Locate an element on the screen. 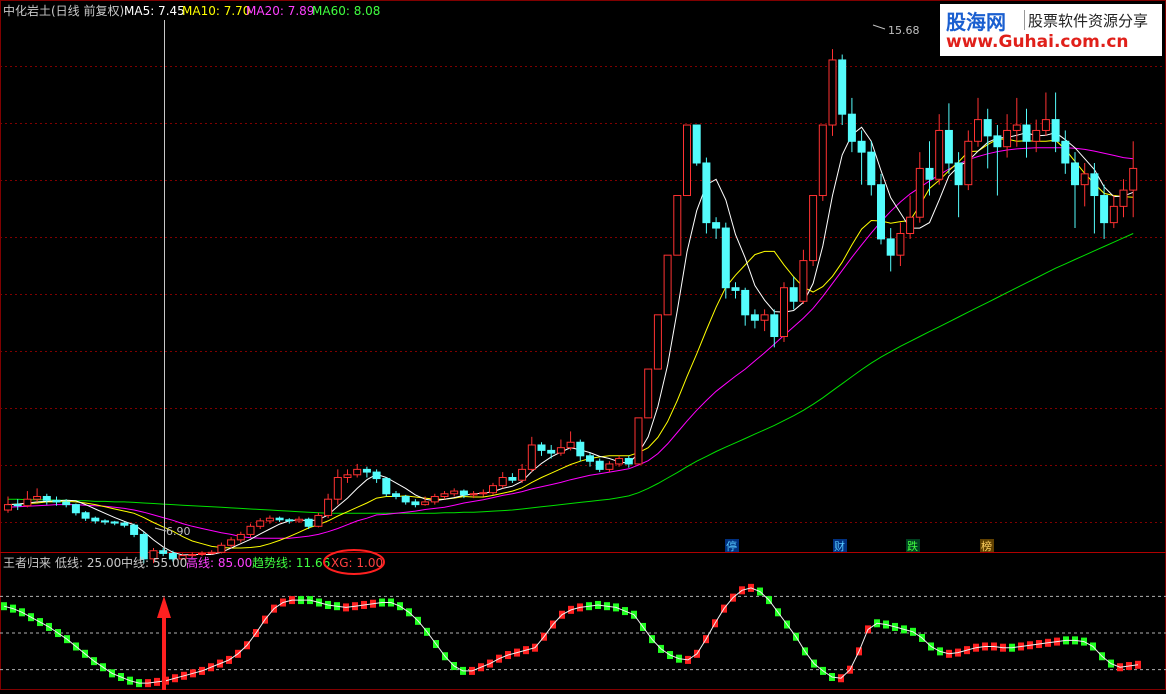 This screenshot has height=694, width=1166. marker-fall: 跌 is located at coordinates (912, 546).